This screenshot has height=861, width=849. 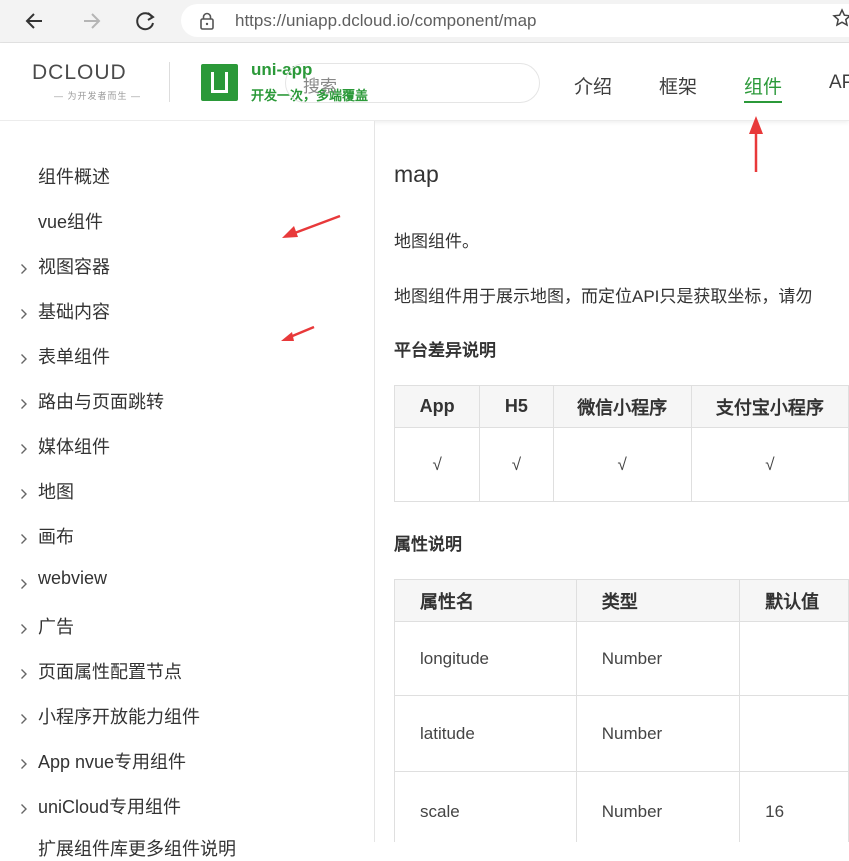 I want to click on description-text: 地图组件用于展示地图，而定位API只是获取坐标，请勿, so click(x=603, y=296).